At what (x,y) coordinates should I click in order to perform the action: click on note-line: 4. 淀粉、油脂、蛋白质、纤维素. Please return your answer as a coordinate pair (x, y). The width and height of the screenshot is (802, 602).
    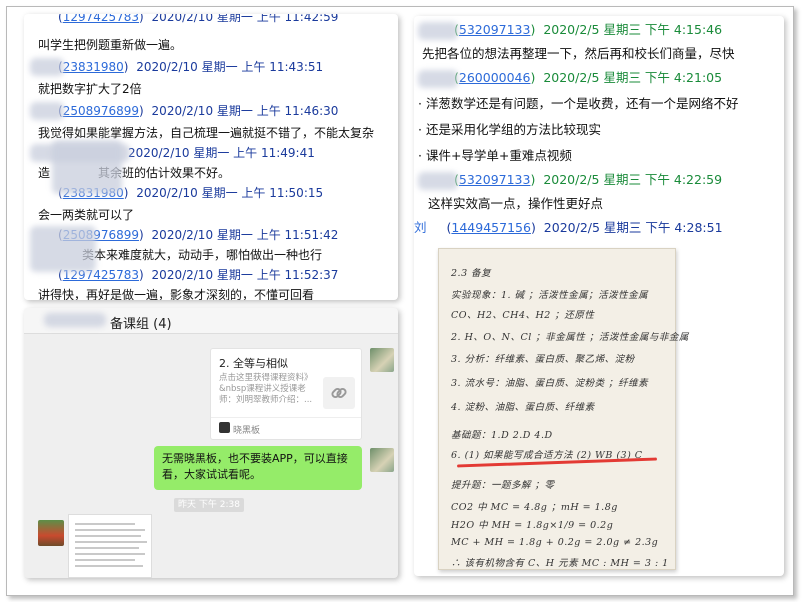
    Looking at the image, I should click on (523, 407).